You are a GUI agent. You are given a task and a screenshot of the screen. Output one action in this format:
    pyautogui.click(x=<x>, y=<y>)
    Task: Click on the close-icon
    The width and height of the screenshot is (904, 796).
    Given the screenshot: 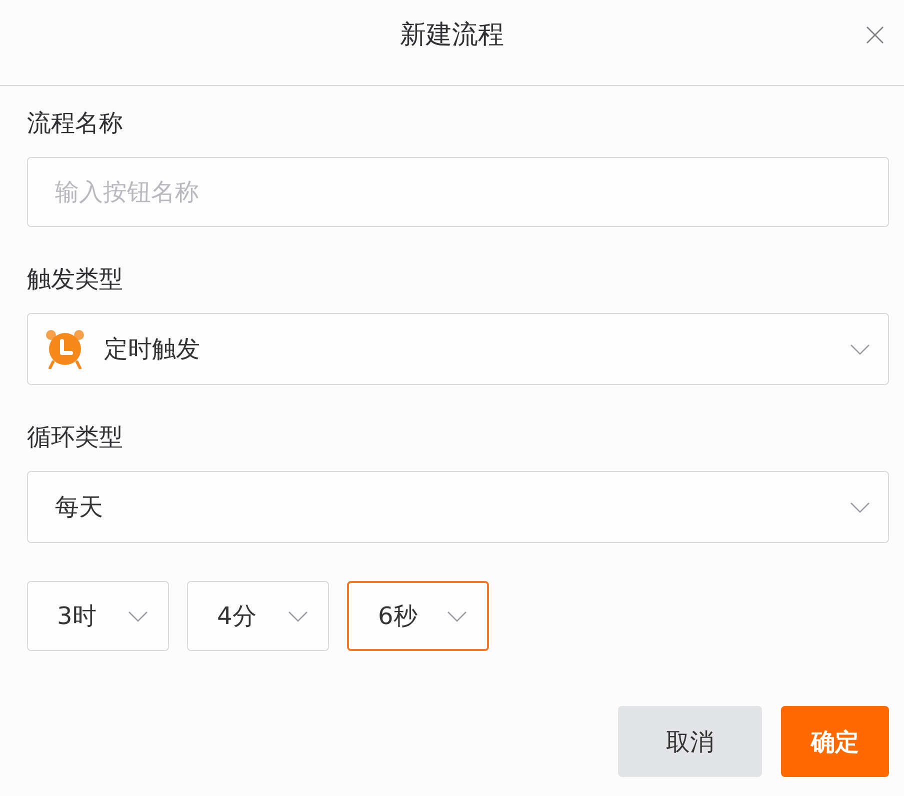 What is the action you would take?
    pyautogui.click(x=875, y=35)
    